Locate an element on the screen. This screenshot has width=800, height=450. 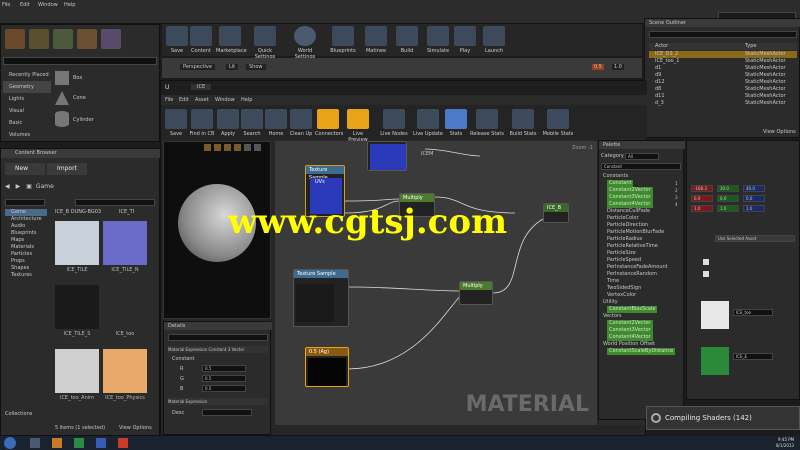
palette-item: Constant4Vector is located at coordinates (642, 337).